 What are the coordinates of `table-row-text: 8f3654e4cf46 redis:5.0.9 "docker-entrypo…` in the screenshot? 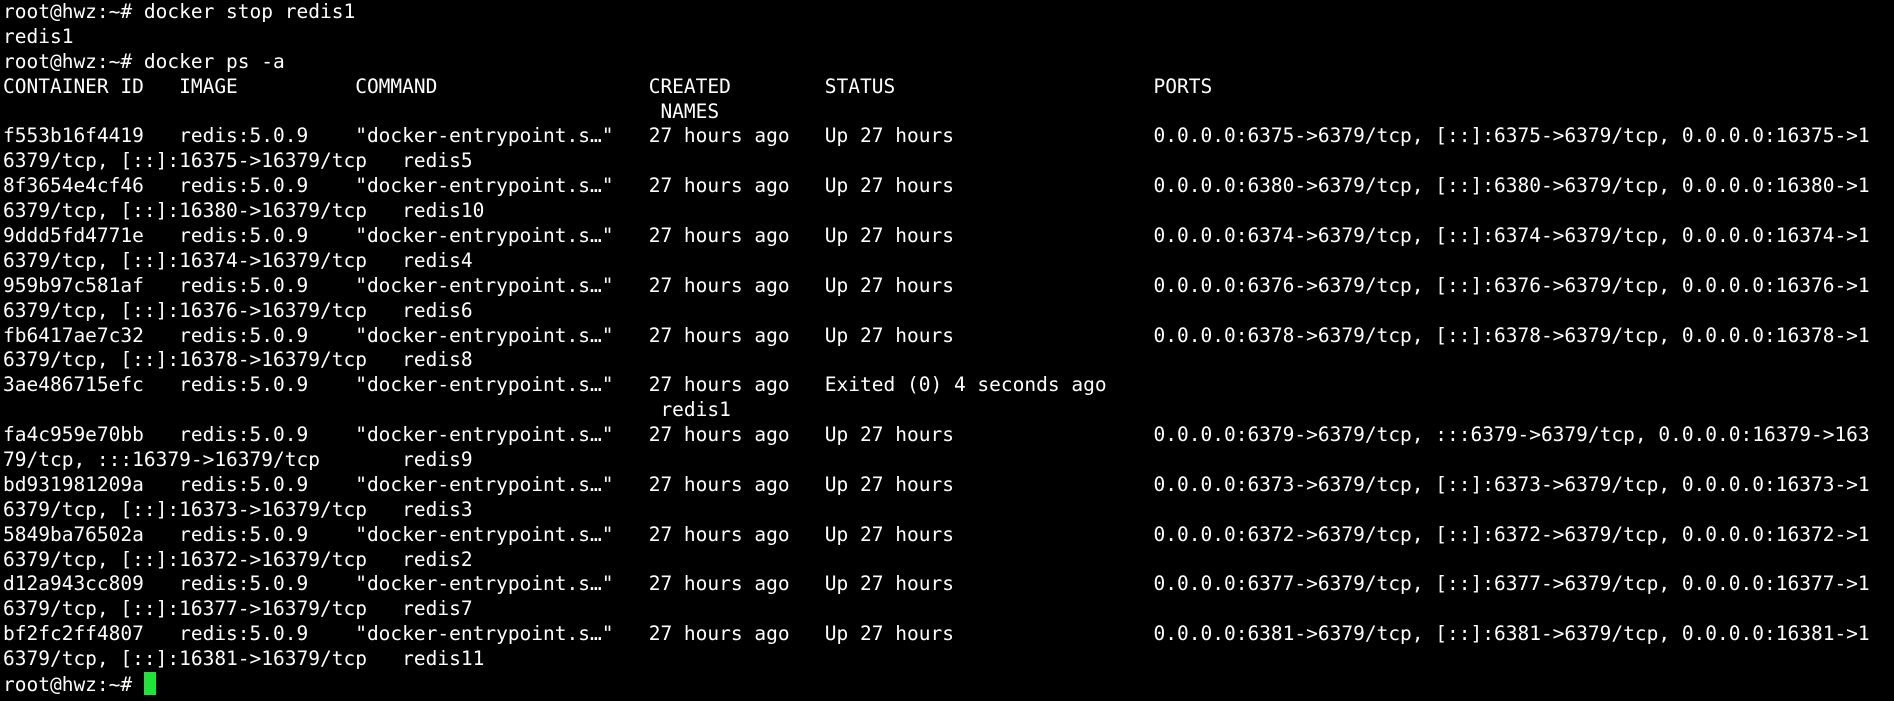 It's located at (936, 186).